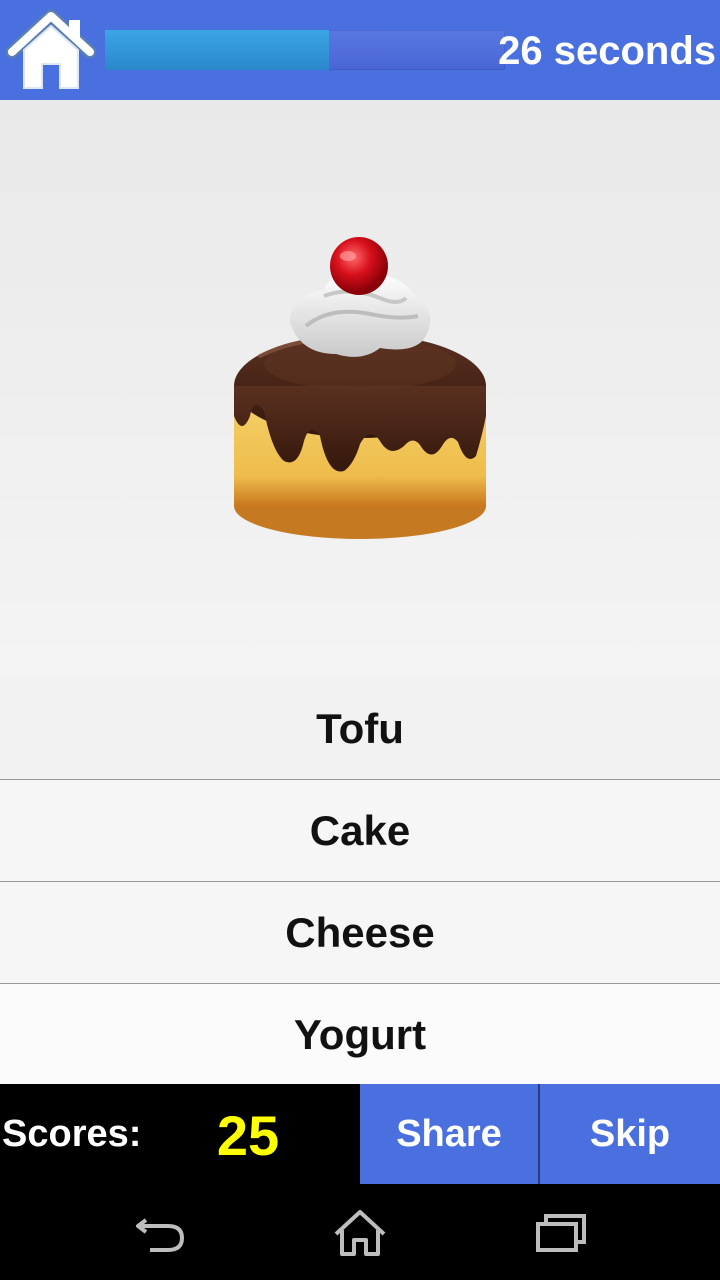 This screenshot has height=1280, width=720. Describe the element at coordinates (449, 1134) in the screenshot. I see `share-button: Share` at that location.